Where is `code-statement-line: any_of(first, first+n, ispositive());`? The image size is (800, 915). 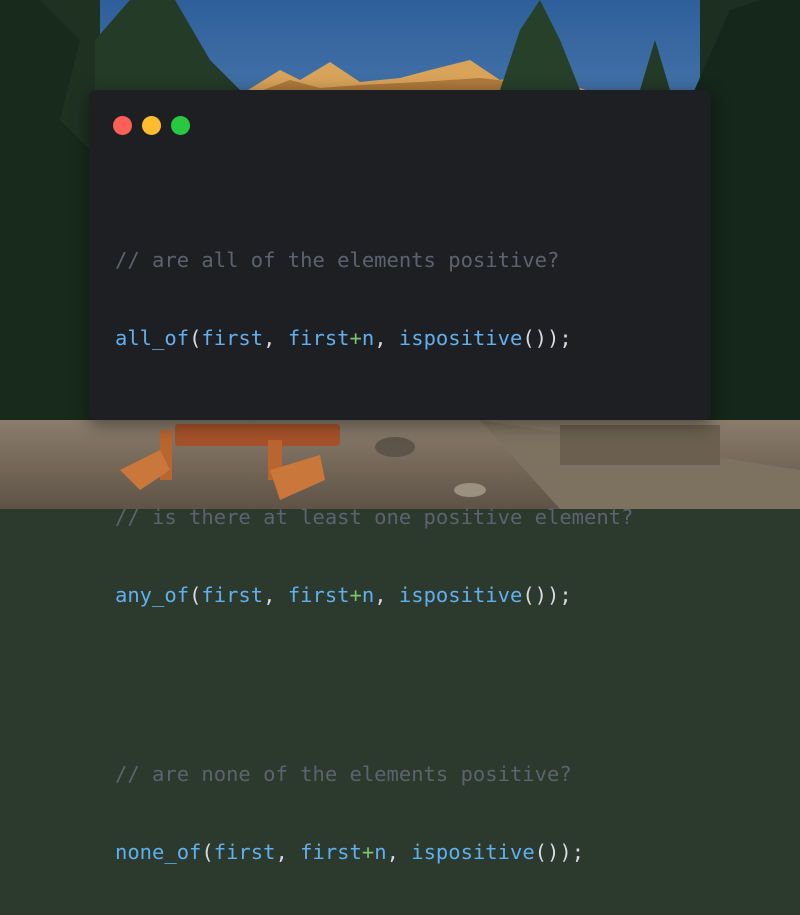 code-statement-line: any_of(first, first+n, ispositive()); is located at coordinates (343, 594).